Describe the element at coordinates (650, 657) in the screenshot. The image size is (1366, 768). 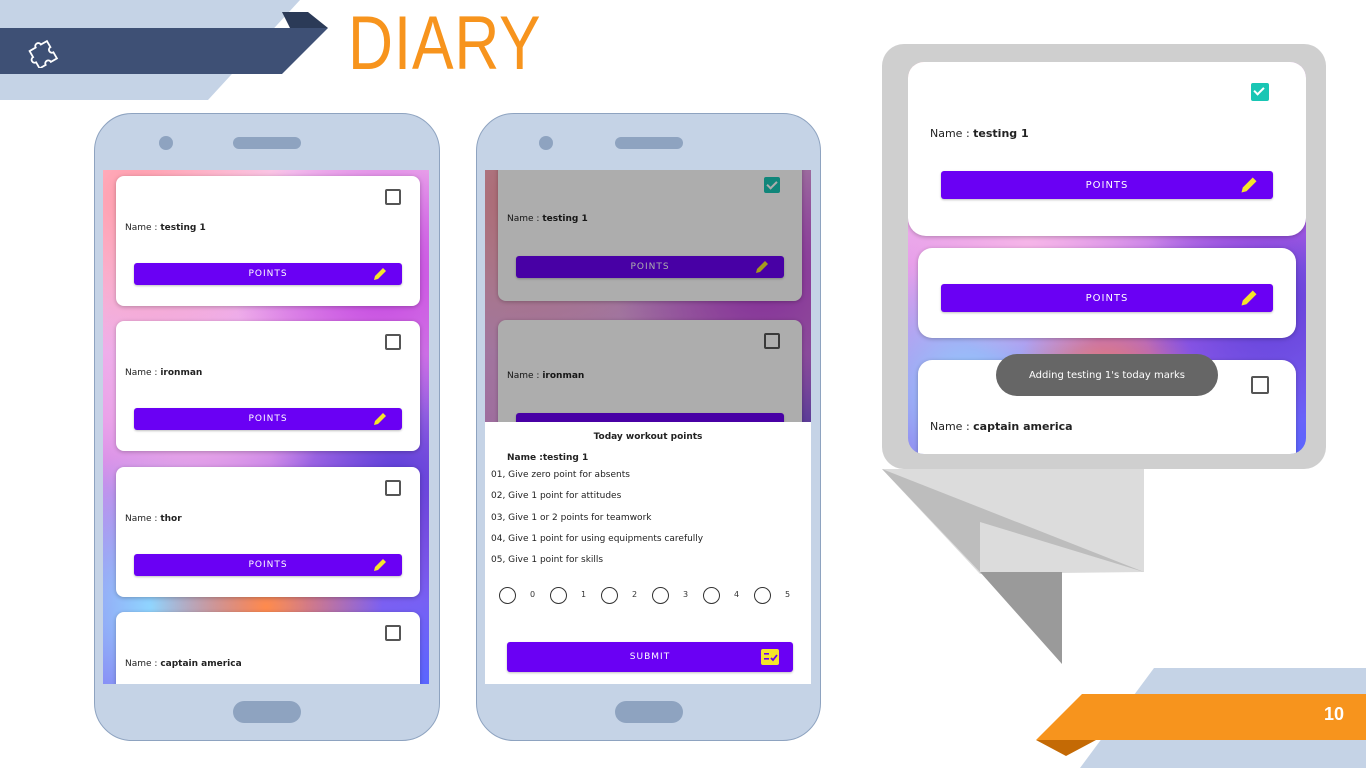
I see `submit-button: SUBMIT` at that location.